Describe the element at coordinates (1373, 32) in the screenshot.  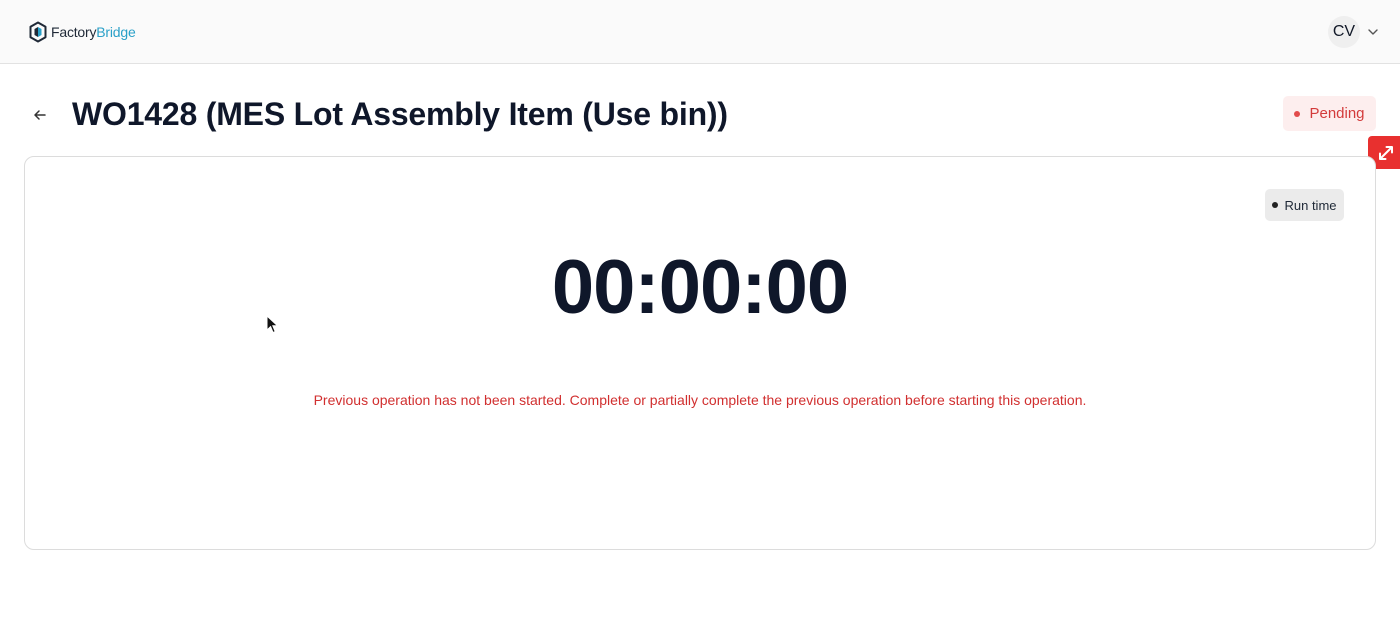
I see `chevron-down-icon` at that location.